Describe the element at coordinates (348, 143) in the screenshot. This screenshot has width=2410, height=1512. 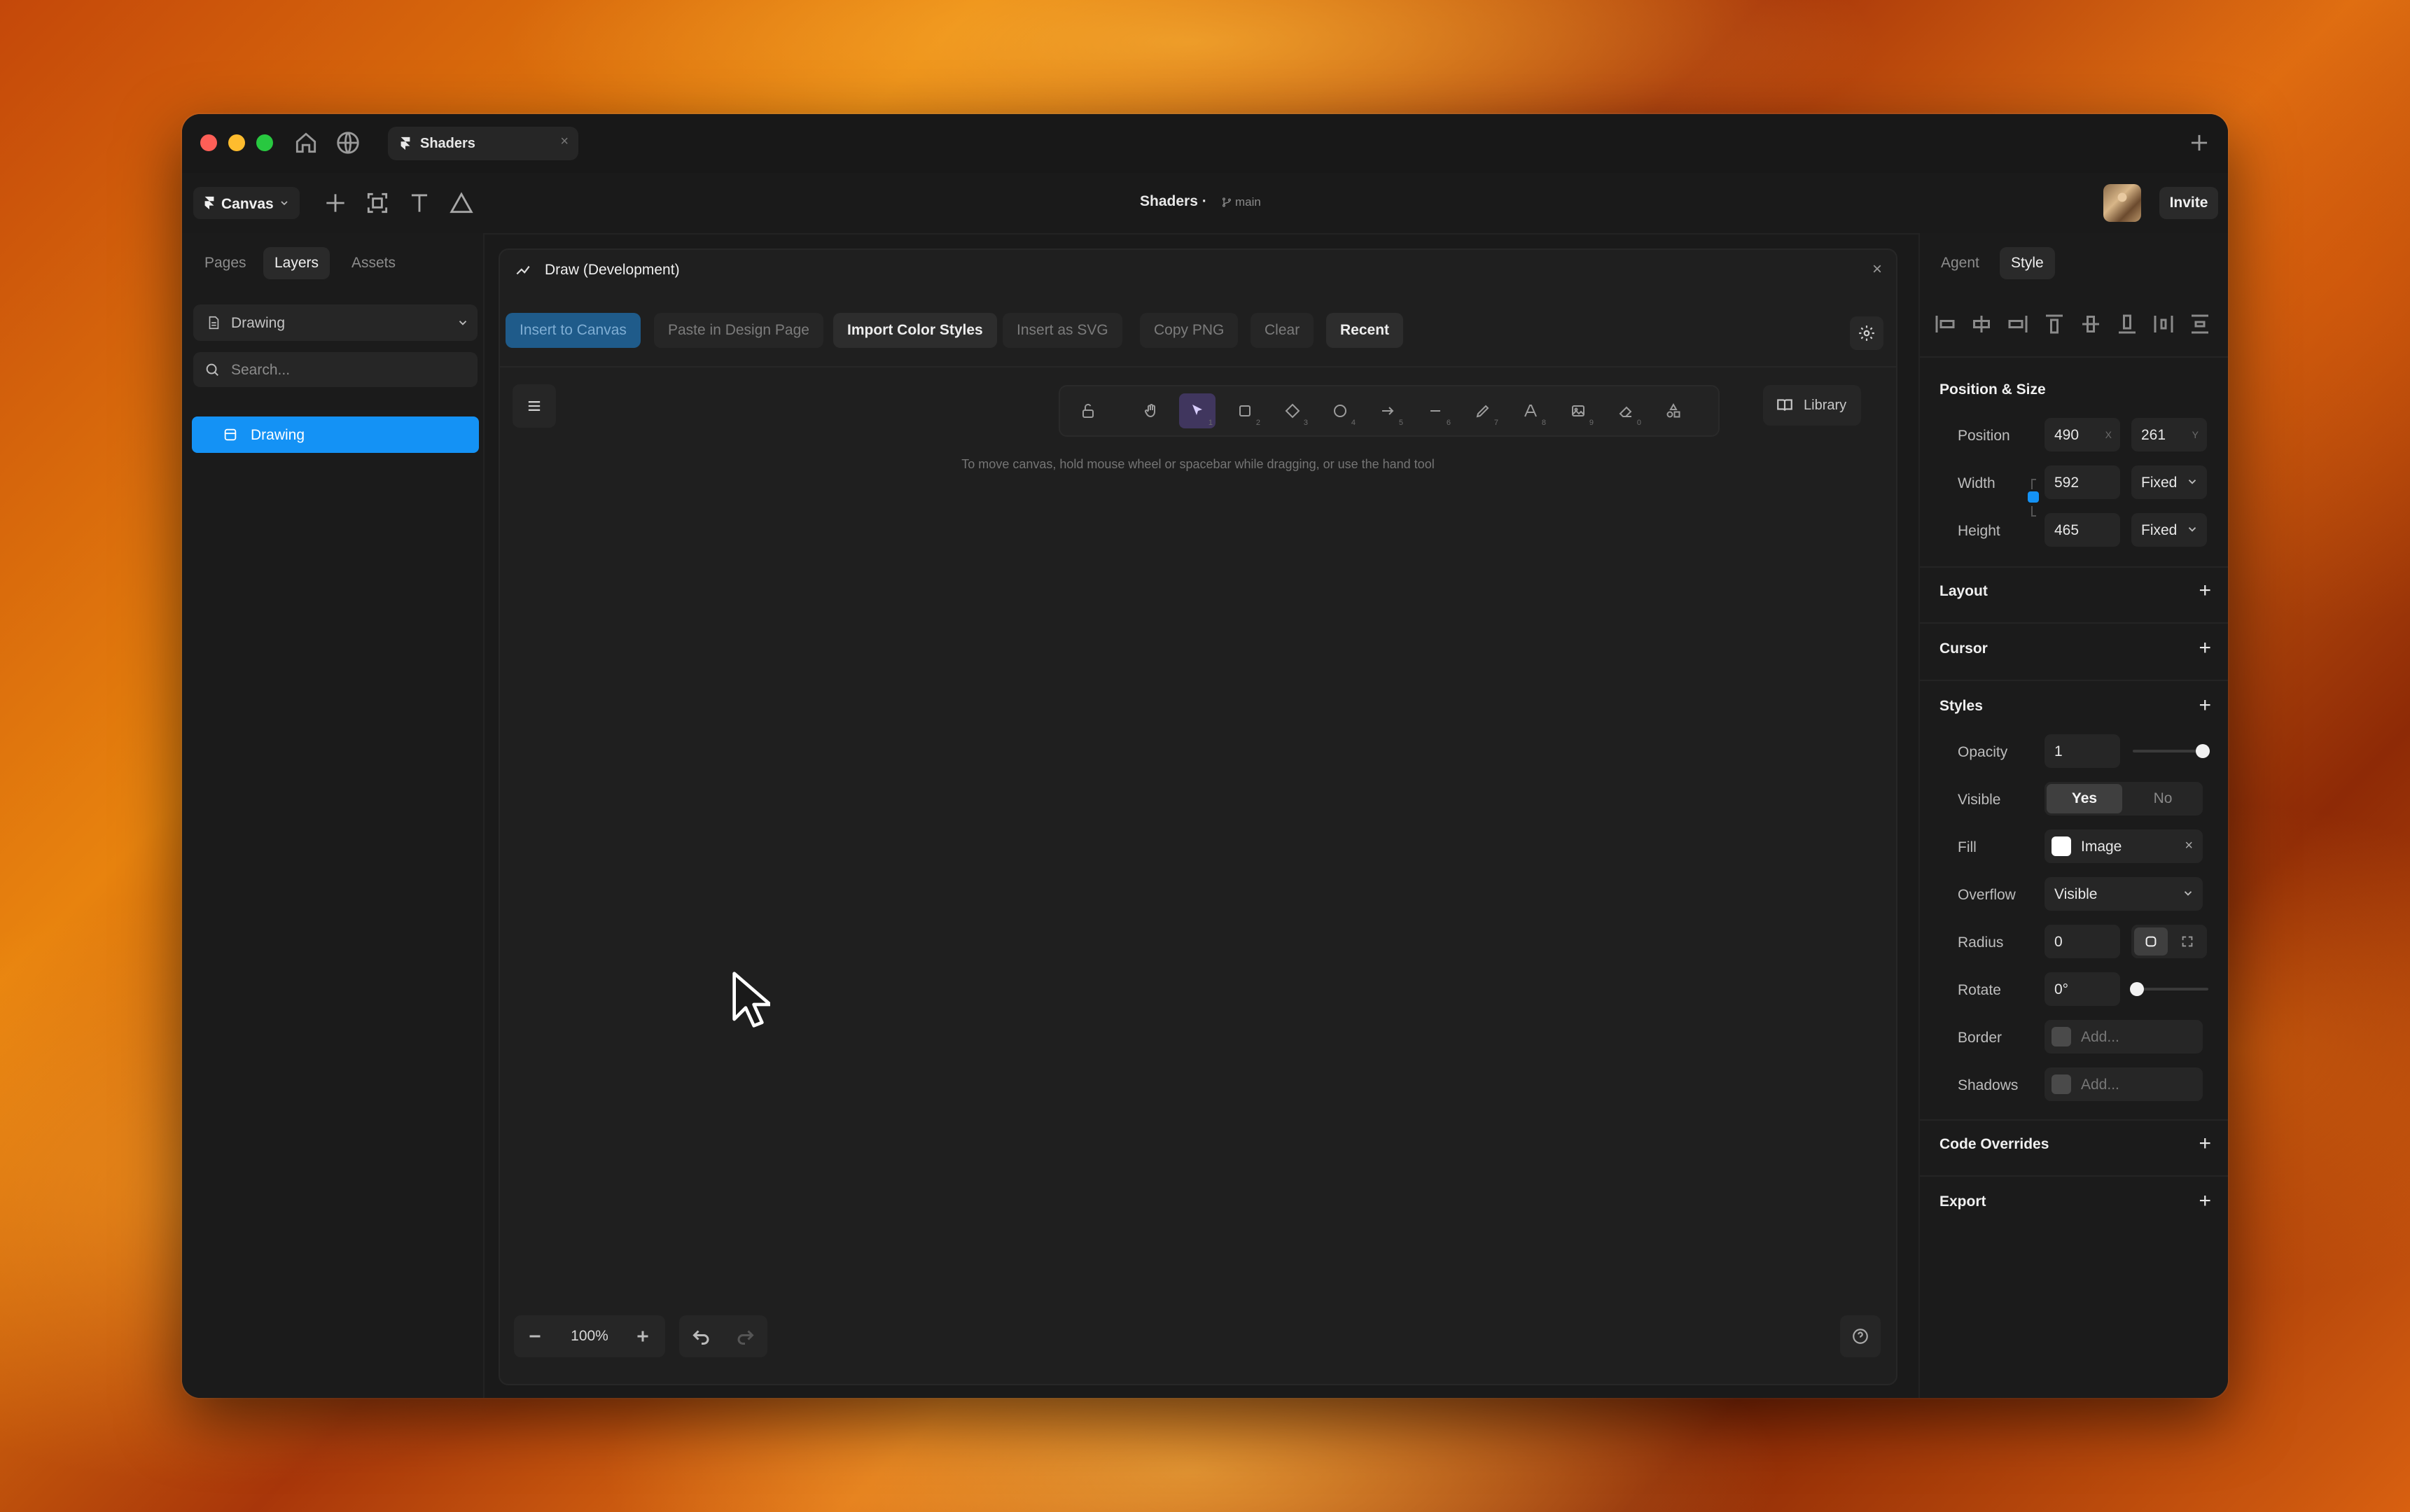
I see `globe-icon` at that location.